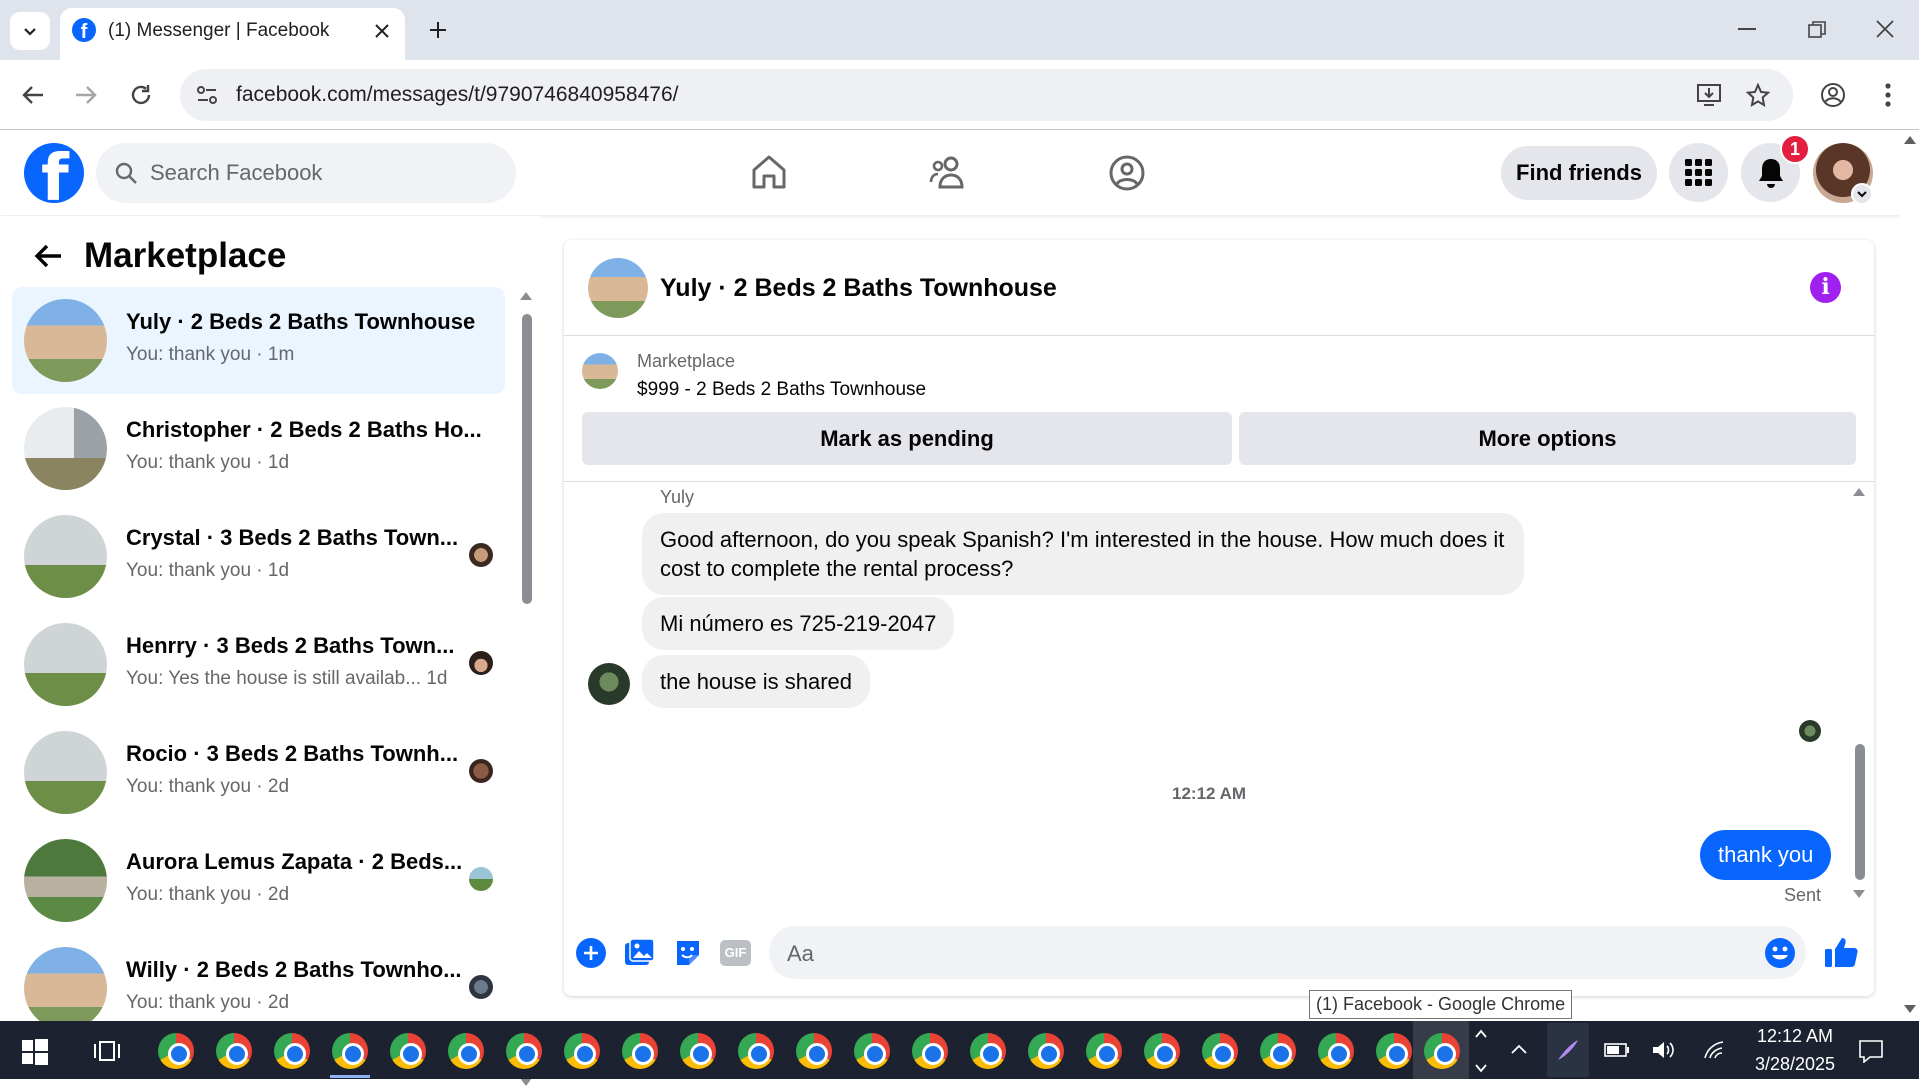 The height and width of the screenshot is (1086, 1919). I want to click on windows-start-icon, so click(35, 1052).